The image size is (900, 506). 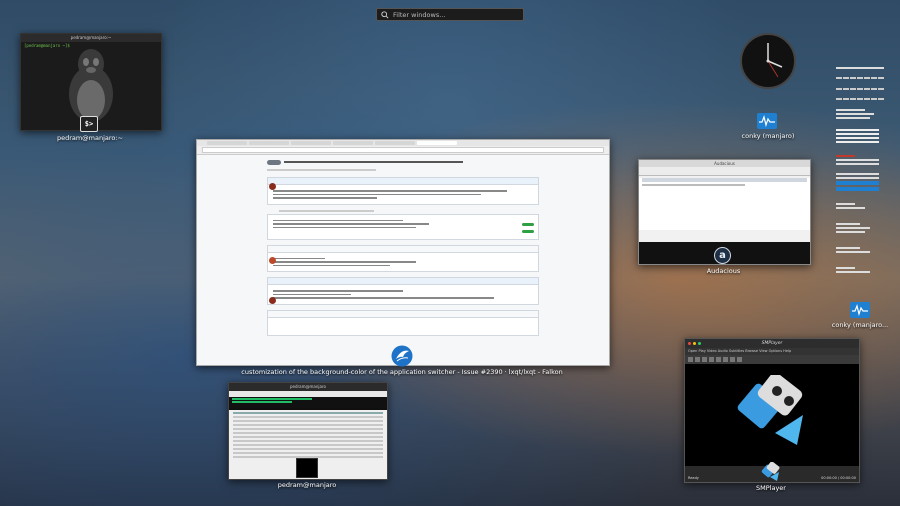 What do you see at coordinates (308, 403) in the screenshot?
I see `cpu-meters` at bounding box center [308, 403].